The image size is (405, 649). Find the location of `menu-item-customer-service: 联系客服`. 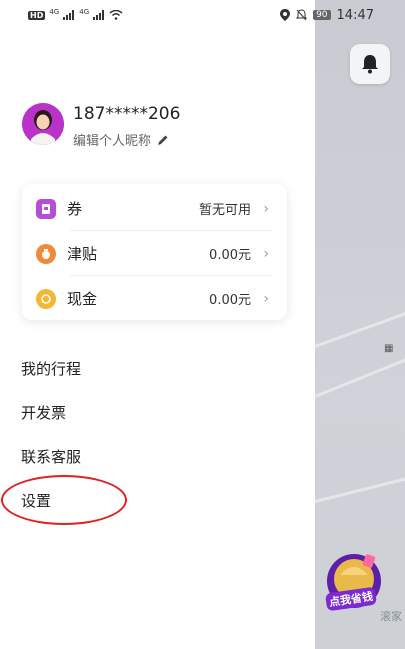

menu-item-customer-service: 联系客服 is located at coordinates (51, 456).